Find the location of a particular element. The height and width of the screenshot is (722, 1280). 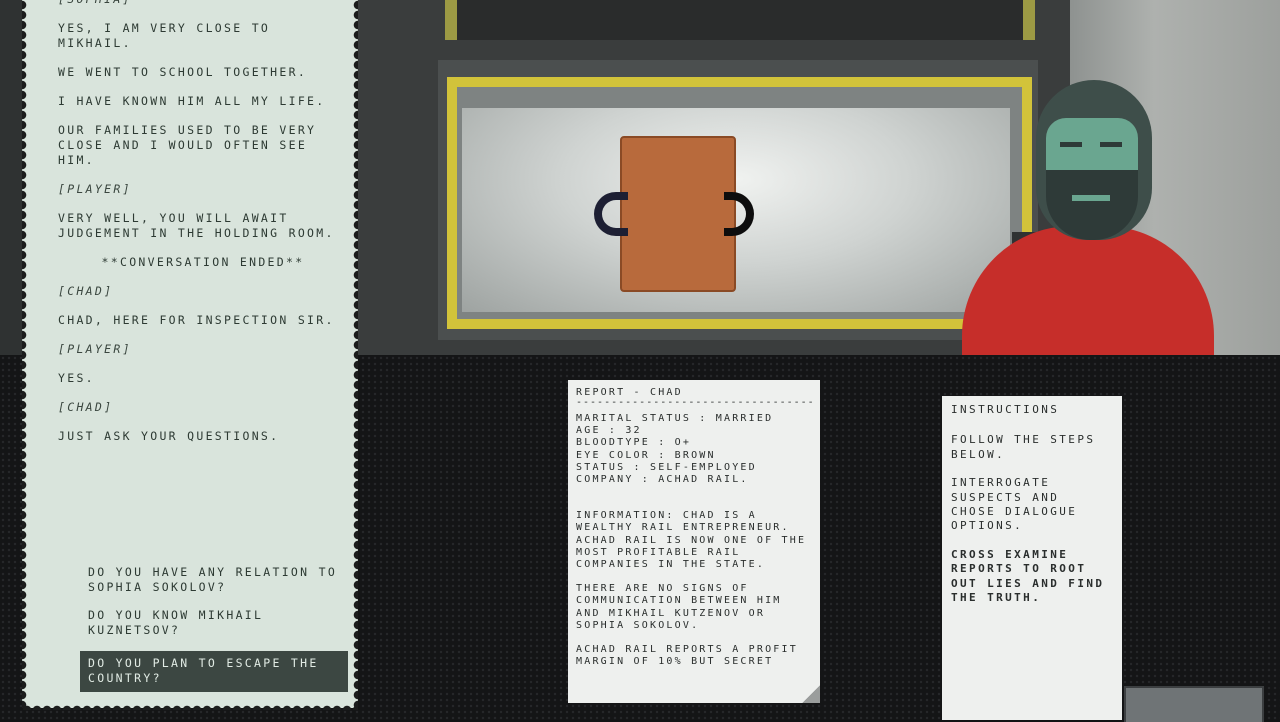

report-fact: MARITAL STATUS : MARRIED is located at coordinates (675, 418).